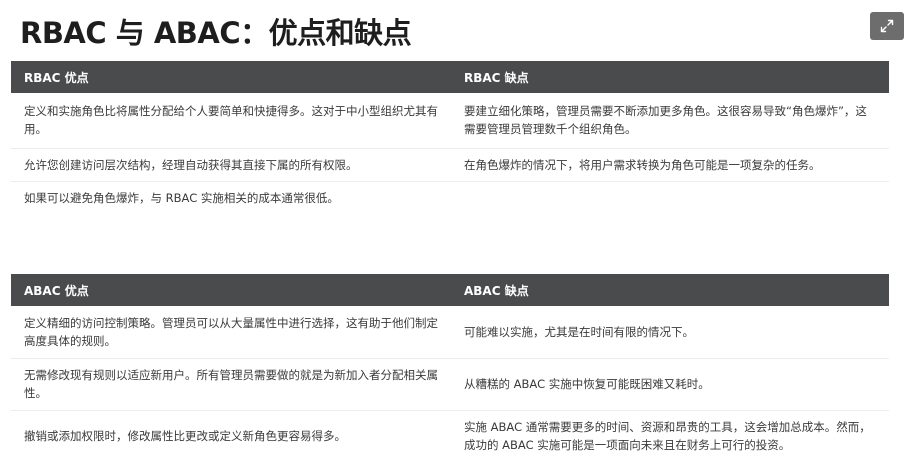  What do you see at coordinates (670, 332) in the screenshot?
I see `abac-con-cell: 可能难以实施，尤其是在时间有限的情况下。` at bounding box center [670, 332].